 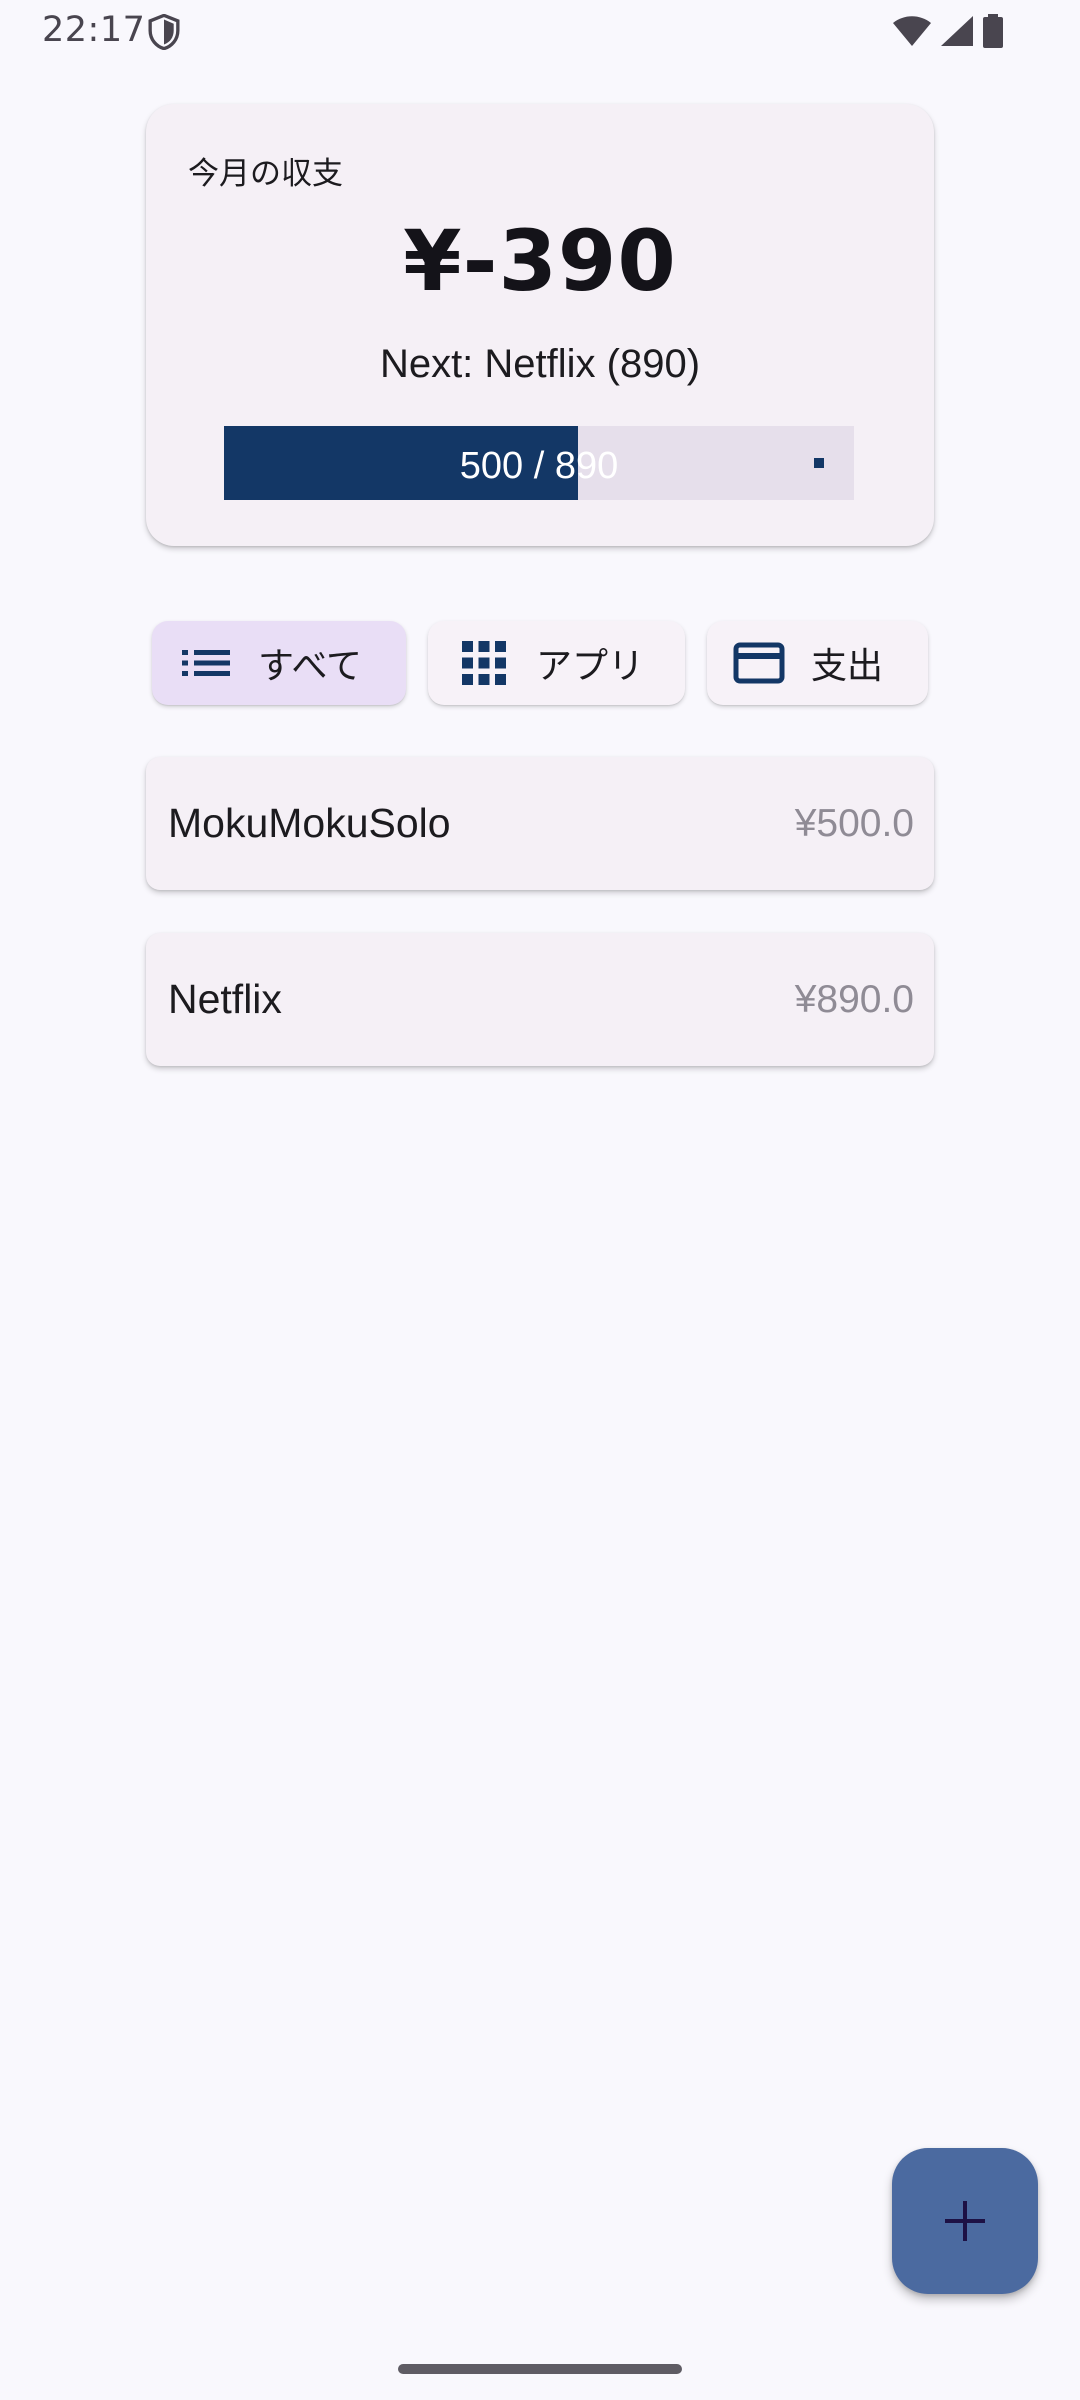 What do you see at coordinates (539, 466) in the screenshot?
I see `progress-label: 500 / 890` at bounding box center [539, 466].